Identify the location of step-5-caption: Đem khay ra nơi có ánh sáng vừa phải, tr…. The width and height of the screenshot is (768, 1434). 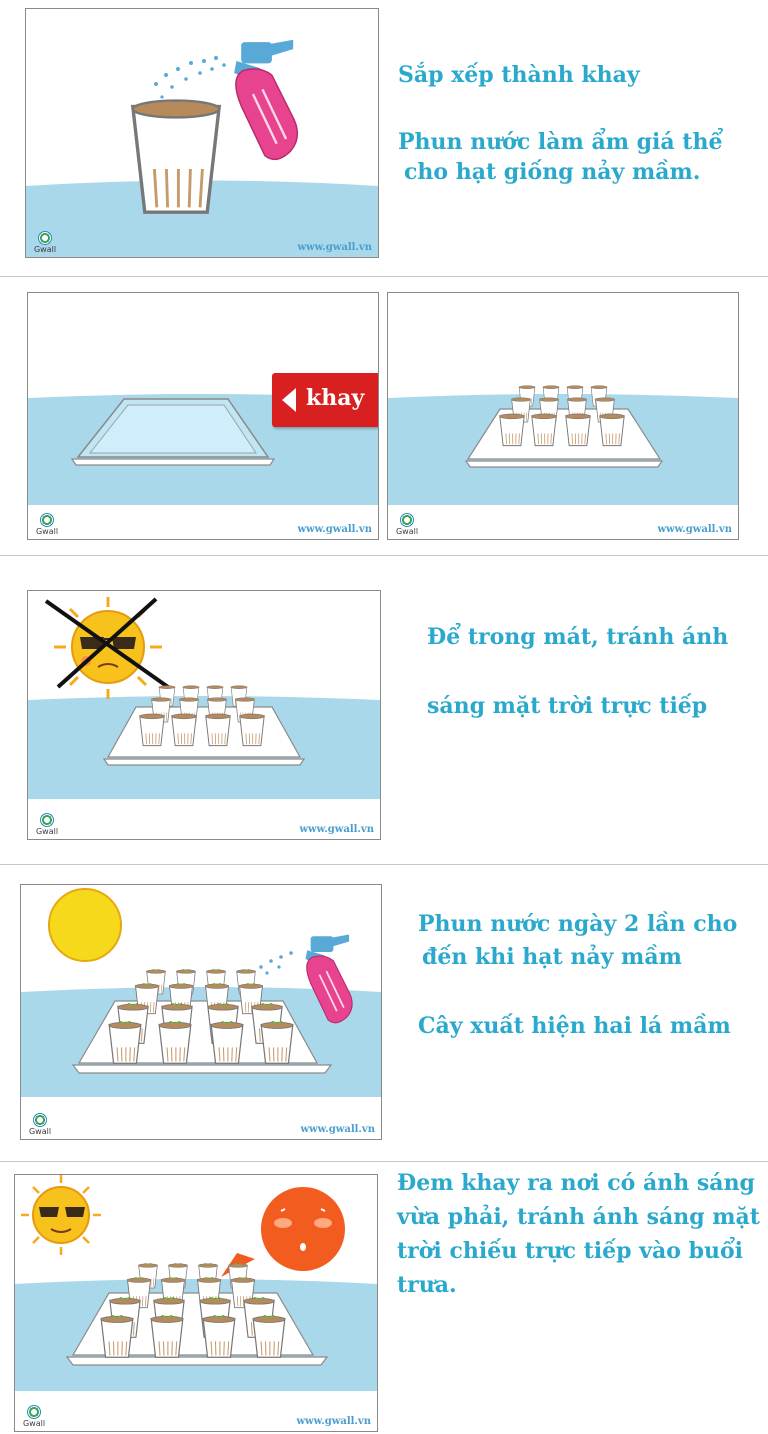
(580, 1234).